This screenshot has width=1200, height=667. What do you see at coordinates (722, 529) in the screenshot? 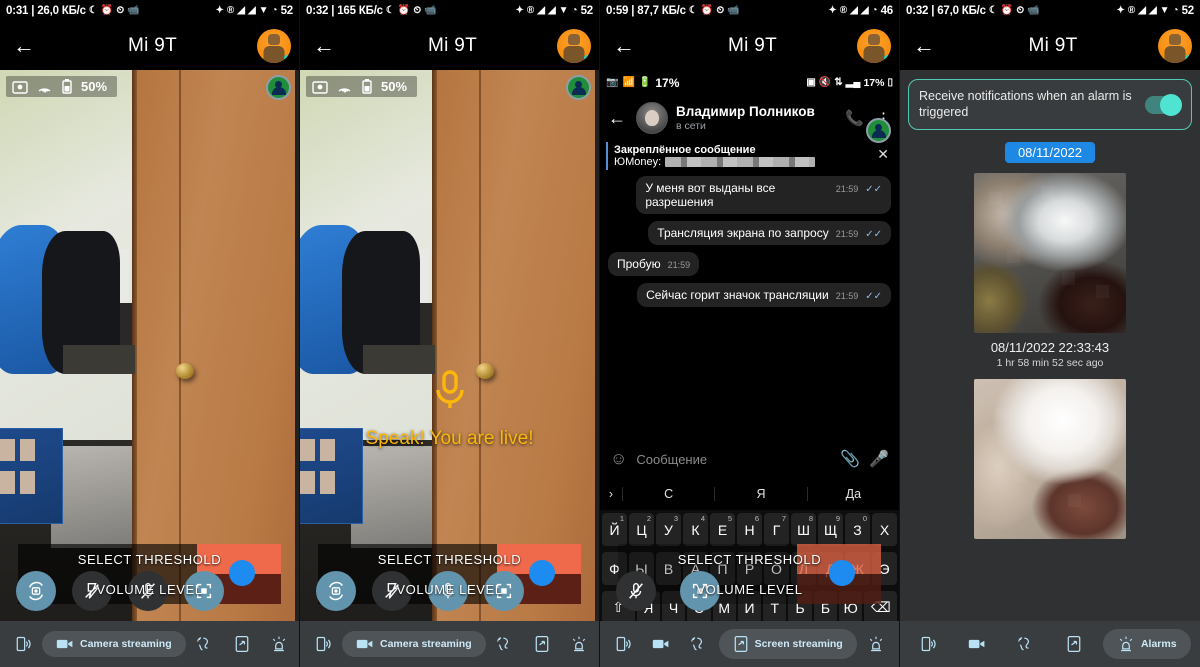
I see `key: 5Е` at bounding box center [722, 529].